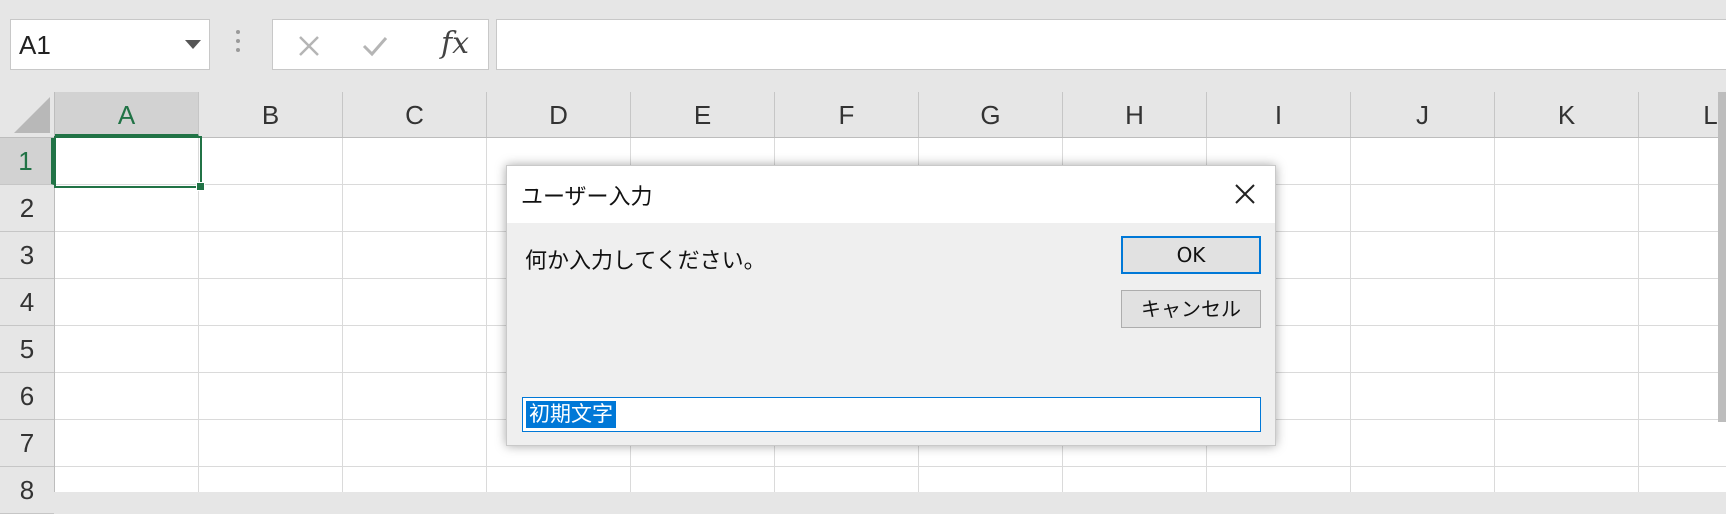  What do you see at coordinates (559, 114) in the screenshot?
I see `column-header-d: D` at bounding box center [559, 114].